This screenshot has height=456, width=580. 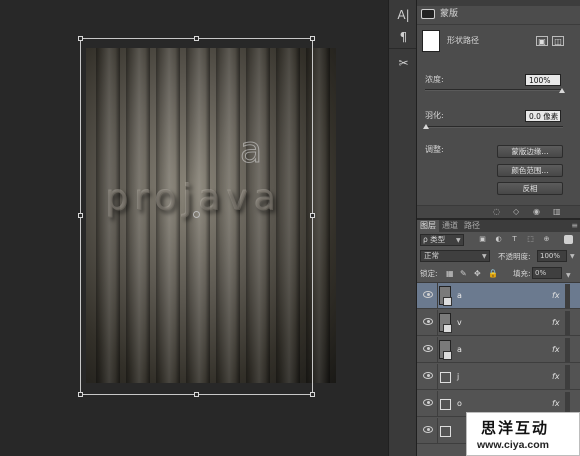 I want to click on lock-position-icon: ✥, so click(x=477, y=274).